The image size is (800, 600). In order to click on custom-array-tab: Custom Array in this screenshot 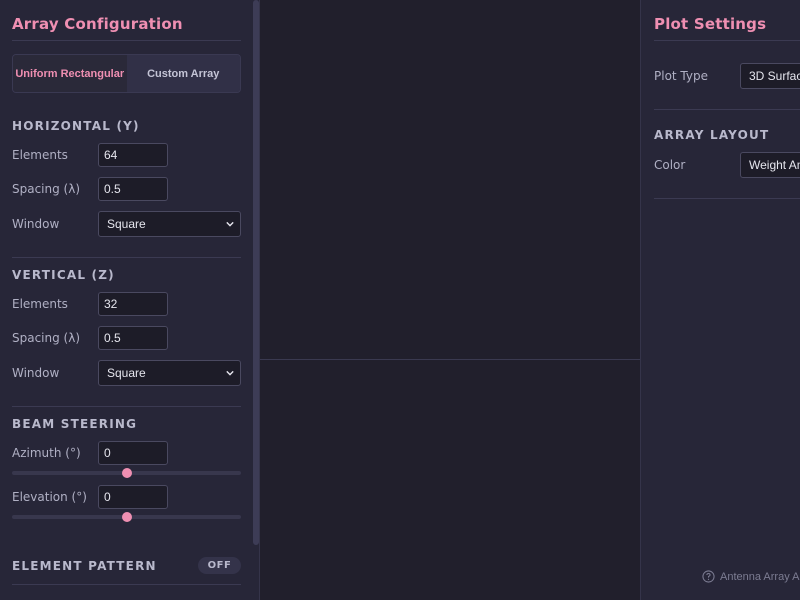, I will do `click(183, 73)`.